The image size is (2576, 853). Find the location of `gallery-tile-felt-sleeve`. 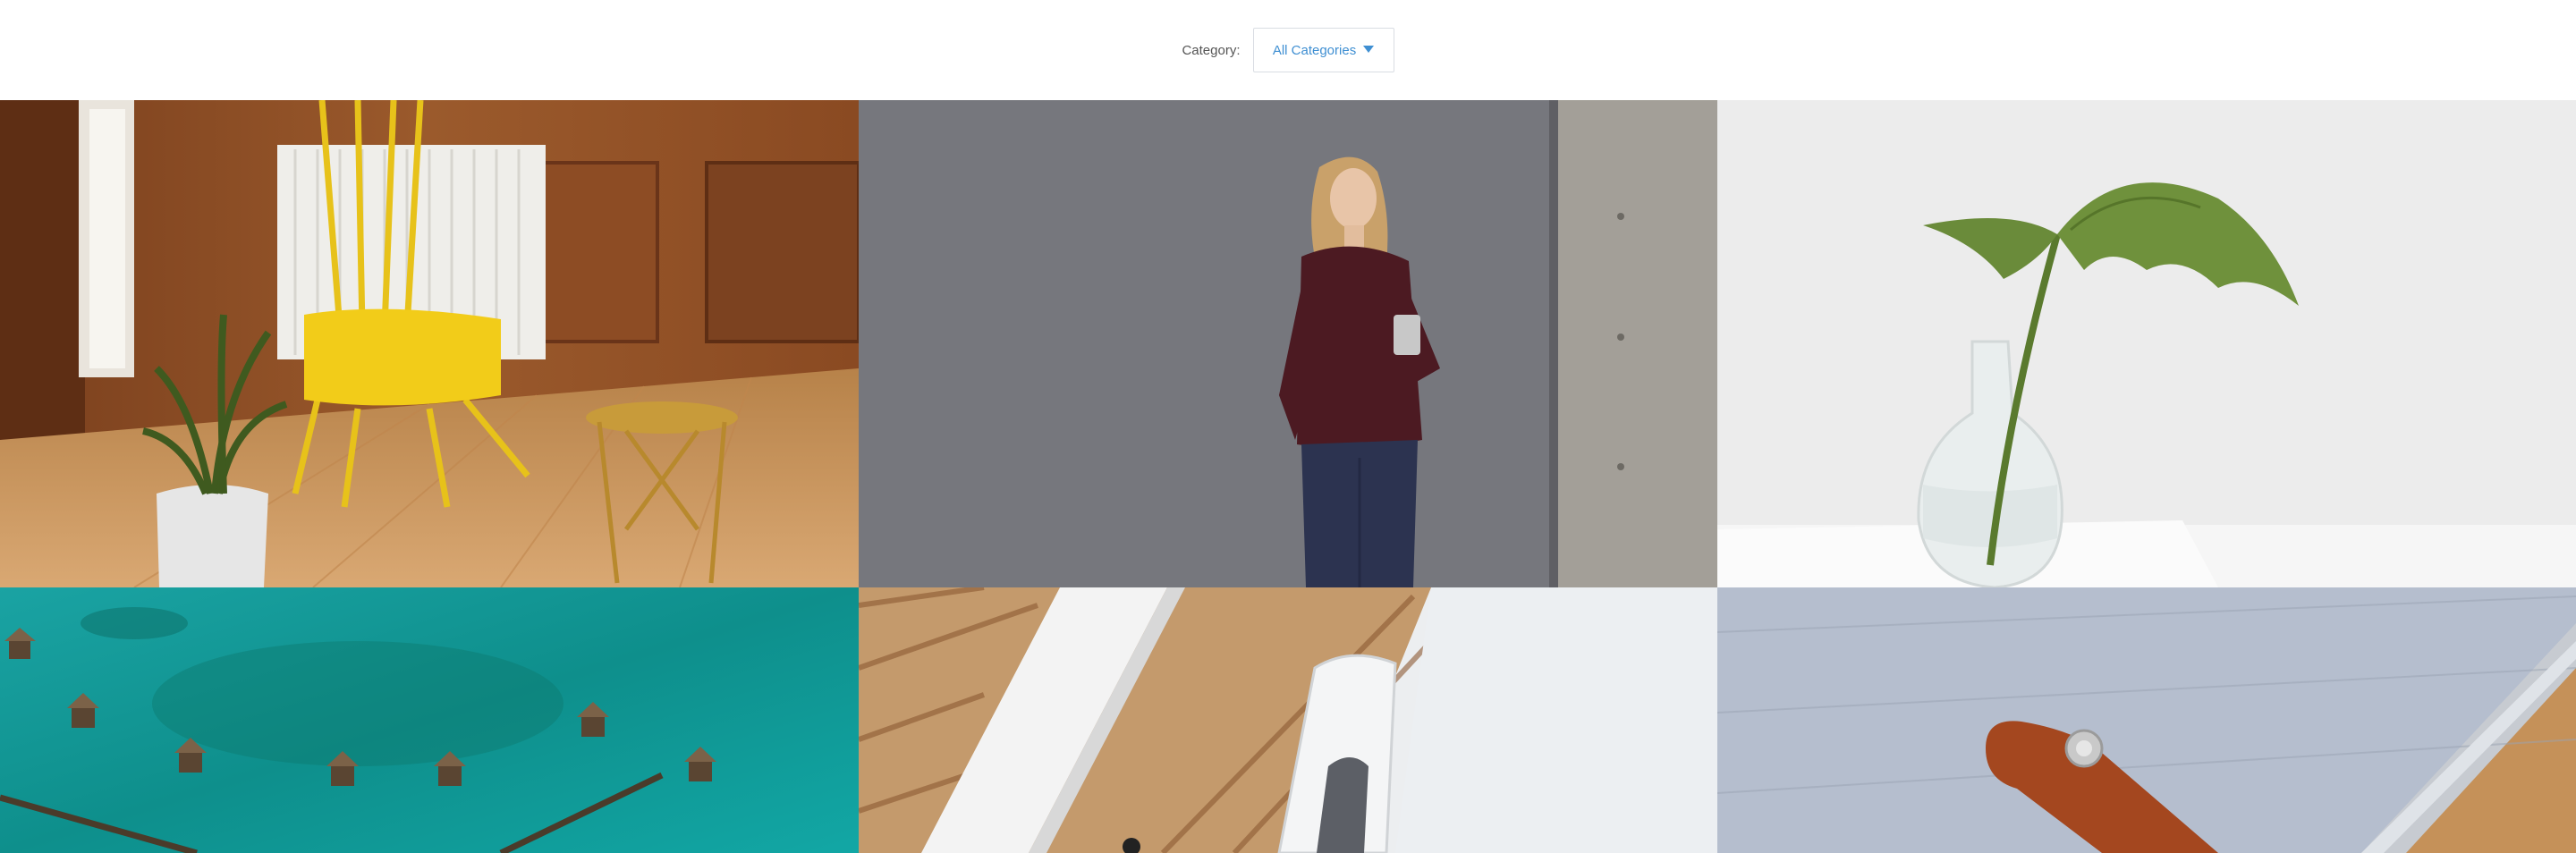

gallery-tile-felt-sleeve is located at coordinates (2146, 720).